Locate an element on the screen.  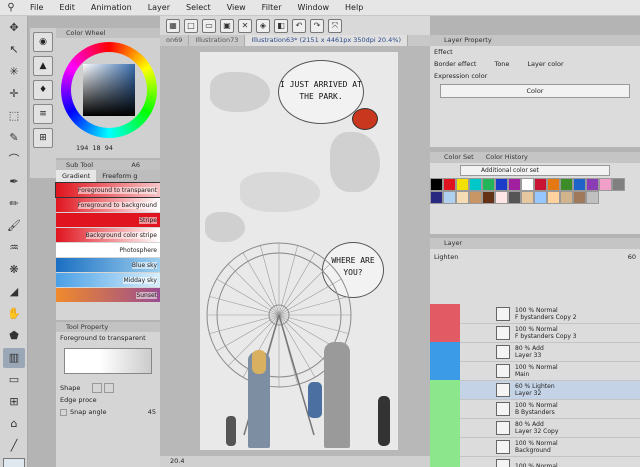
layer-row: 80 % Add Layer 33 is located at coordinates (535, 352).